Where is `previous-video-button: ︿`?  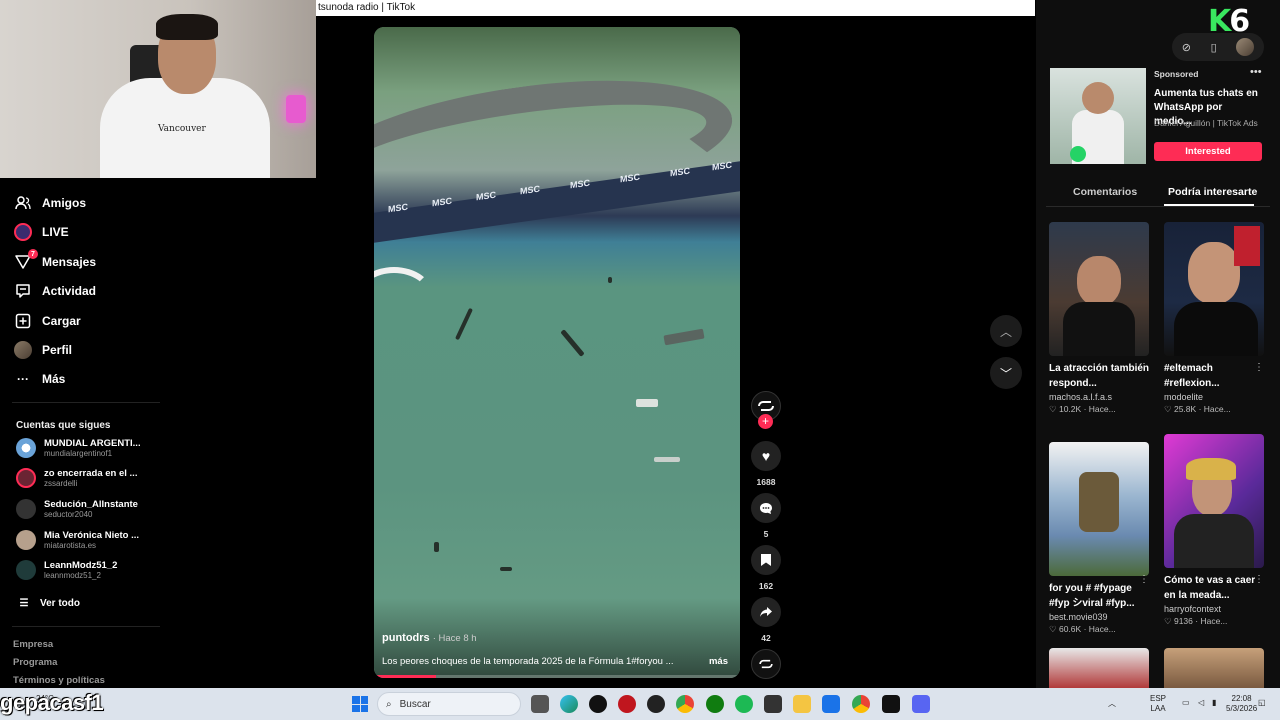
previous-video-button: ︿ is located at coordinates (1006, 331).